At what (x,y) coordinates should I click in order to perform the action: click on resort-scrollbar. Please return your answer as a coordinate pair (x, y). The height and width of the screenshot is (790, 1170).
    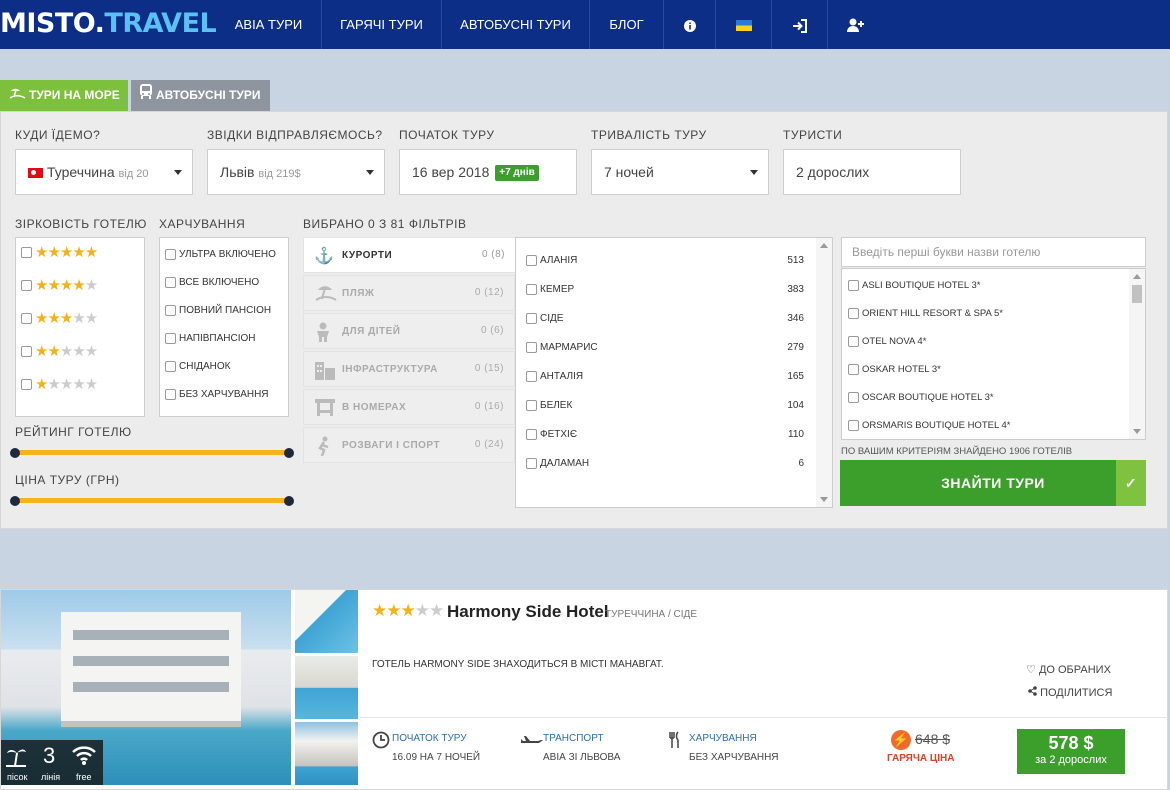
    Looking at the image, I should click on (824, 372).